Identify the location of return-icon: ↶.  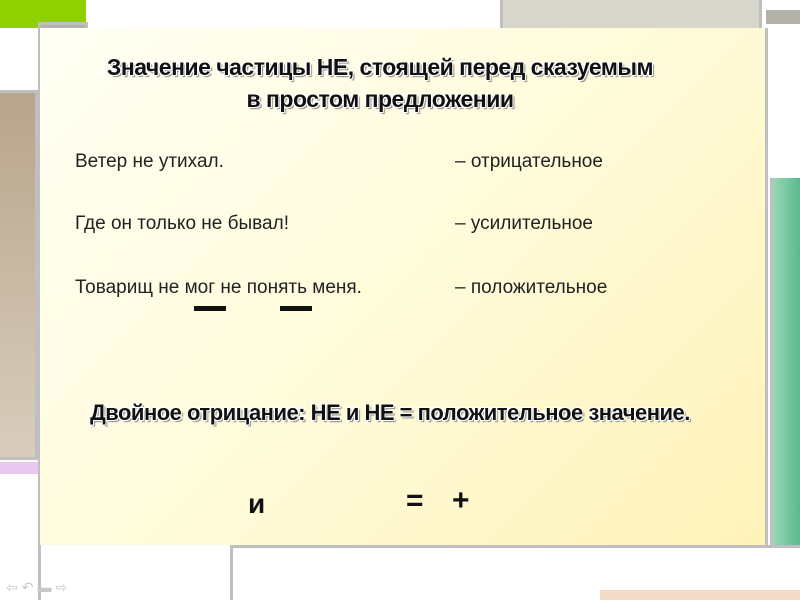
(28, 587).